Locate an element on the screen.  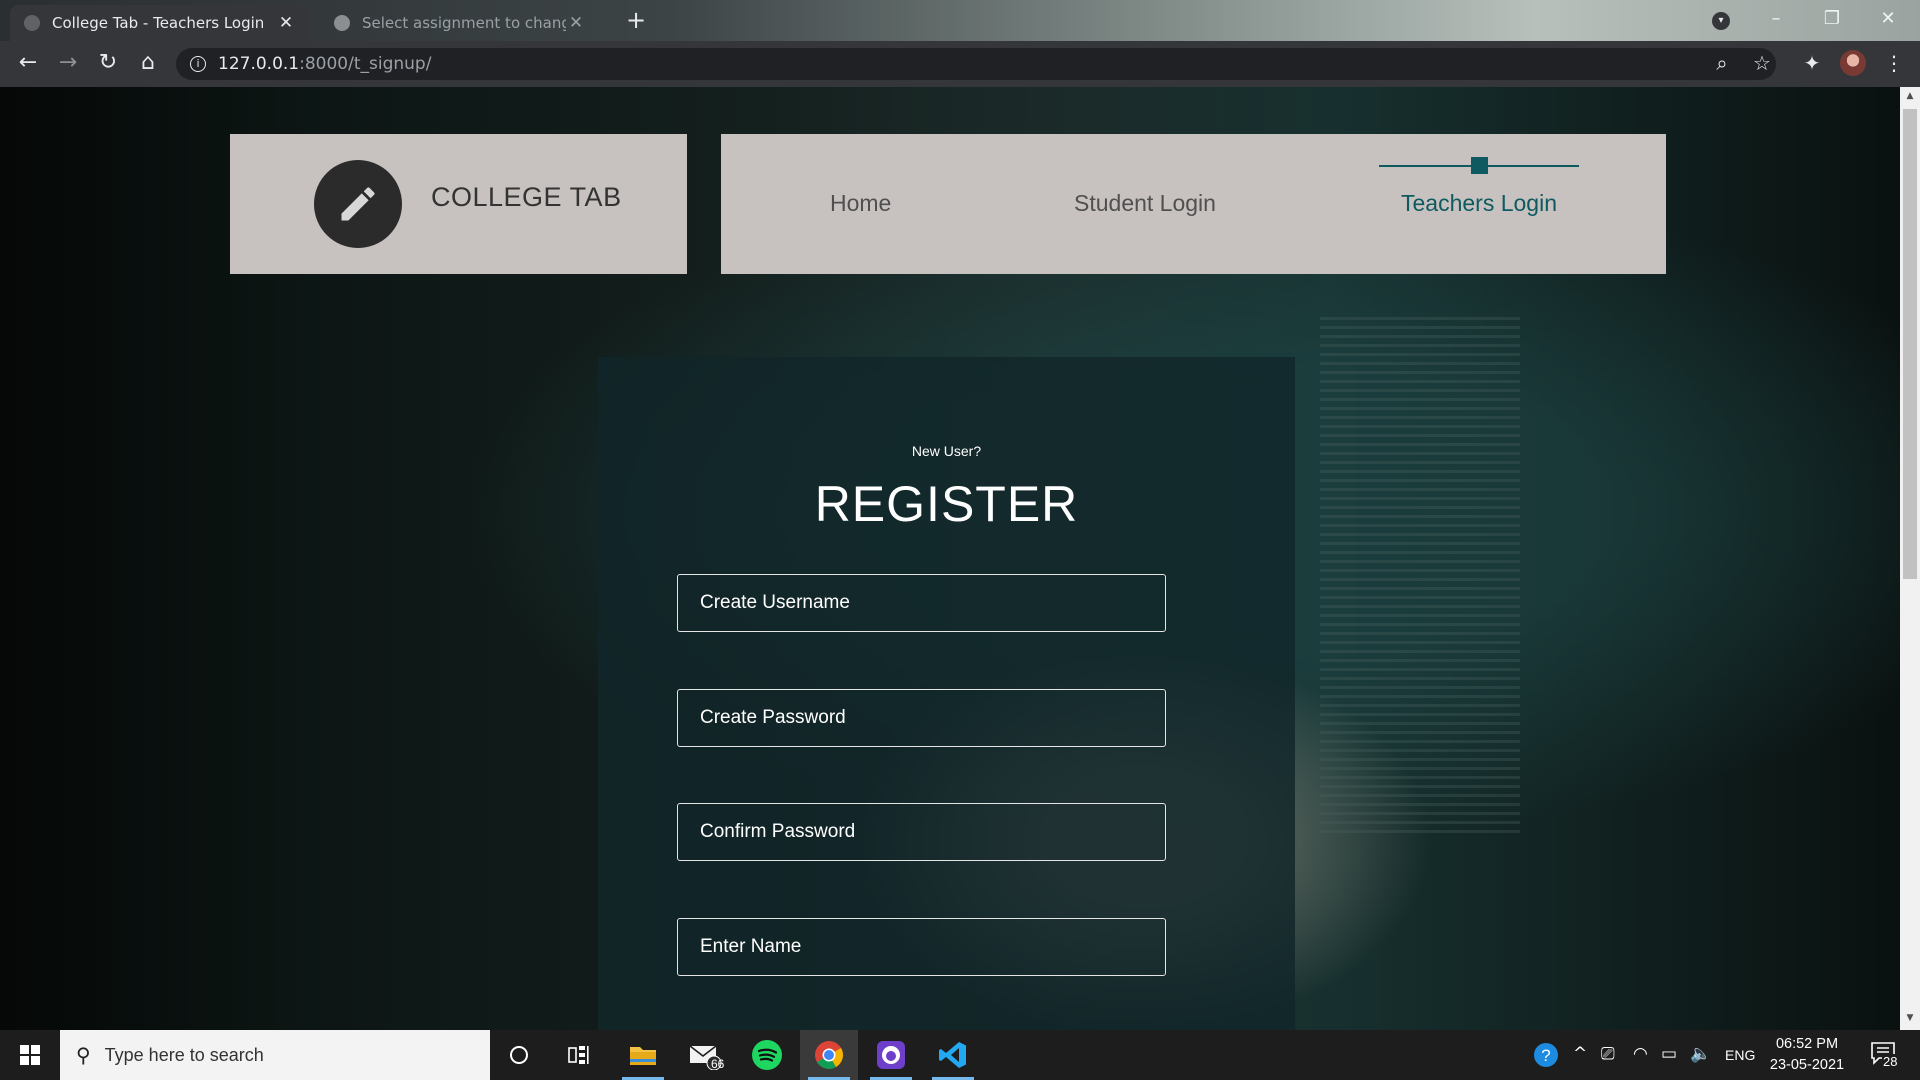
background-photo is located at coordinates (1420, 577).